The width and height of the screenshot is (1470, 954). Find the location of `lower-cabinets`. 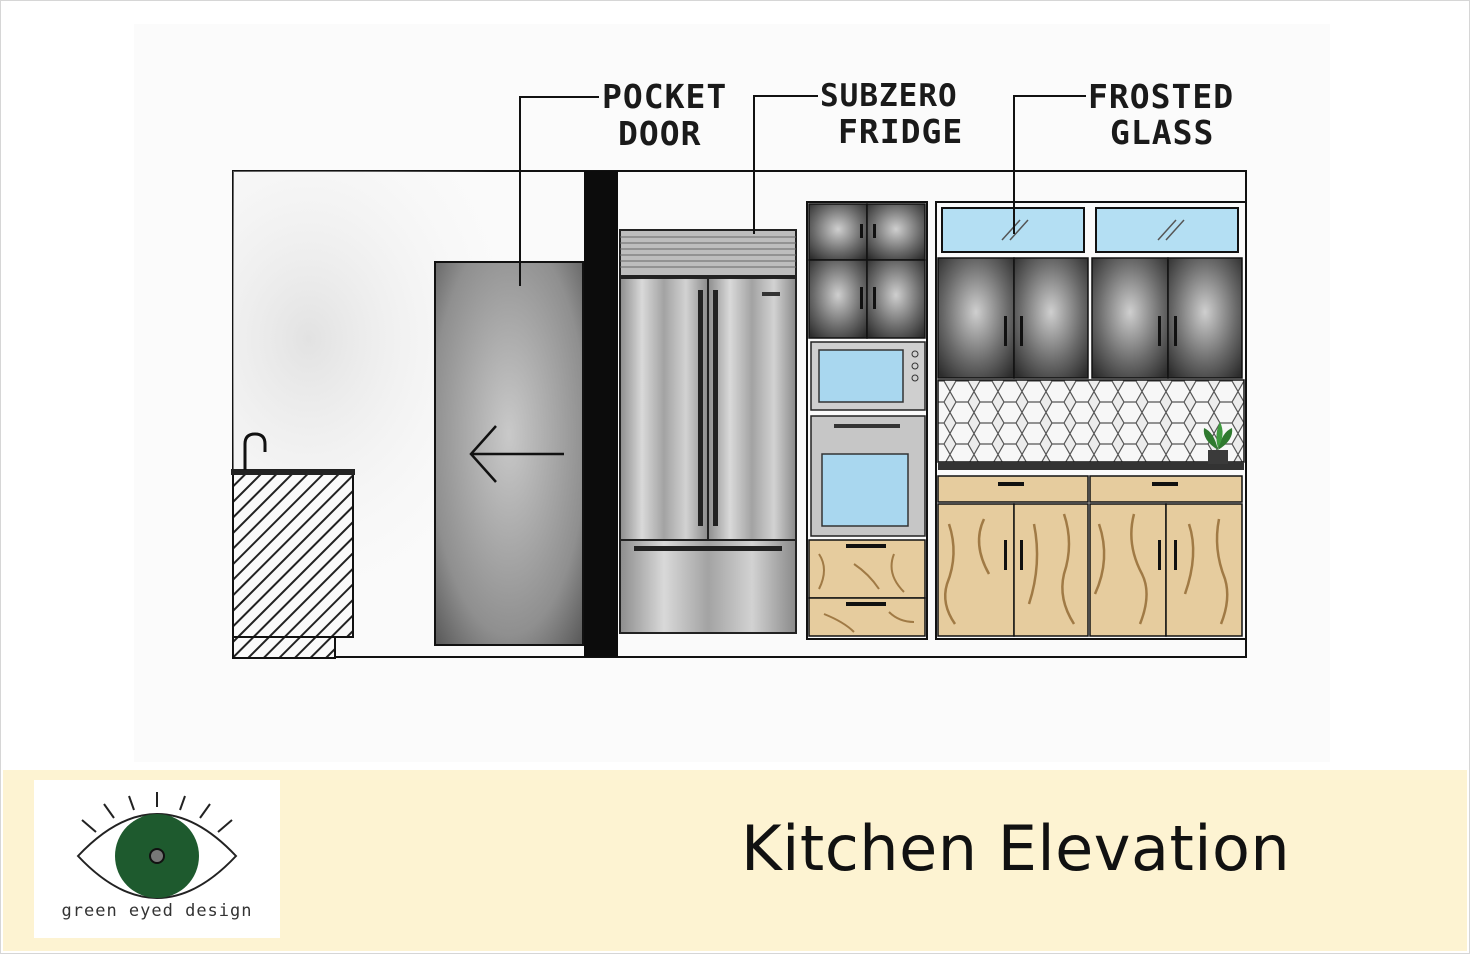

lower-cabinets is located at coordinates (1090, 556).